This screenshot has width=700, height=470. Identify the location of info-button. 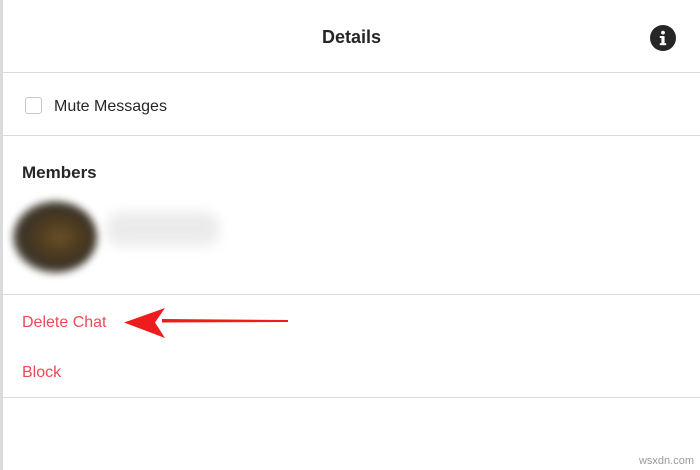
(663, 38).